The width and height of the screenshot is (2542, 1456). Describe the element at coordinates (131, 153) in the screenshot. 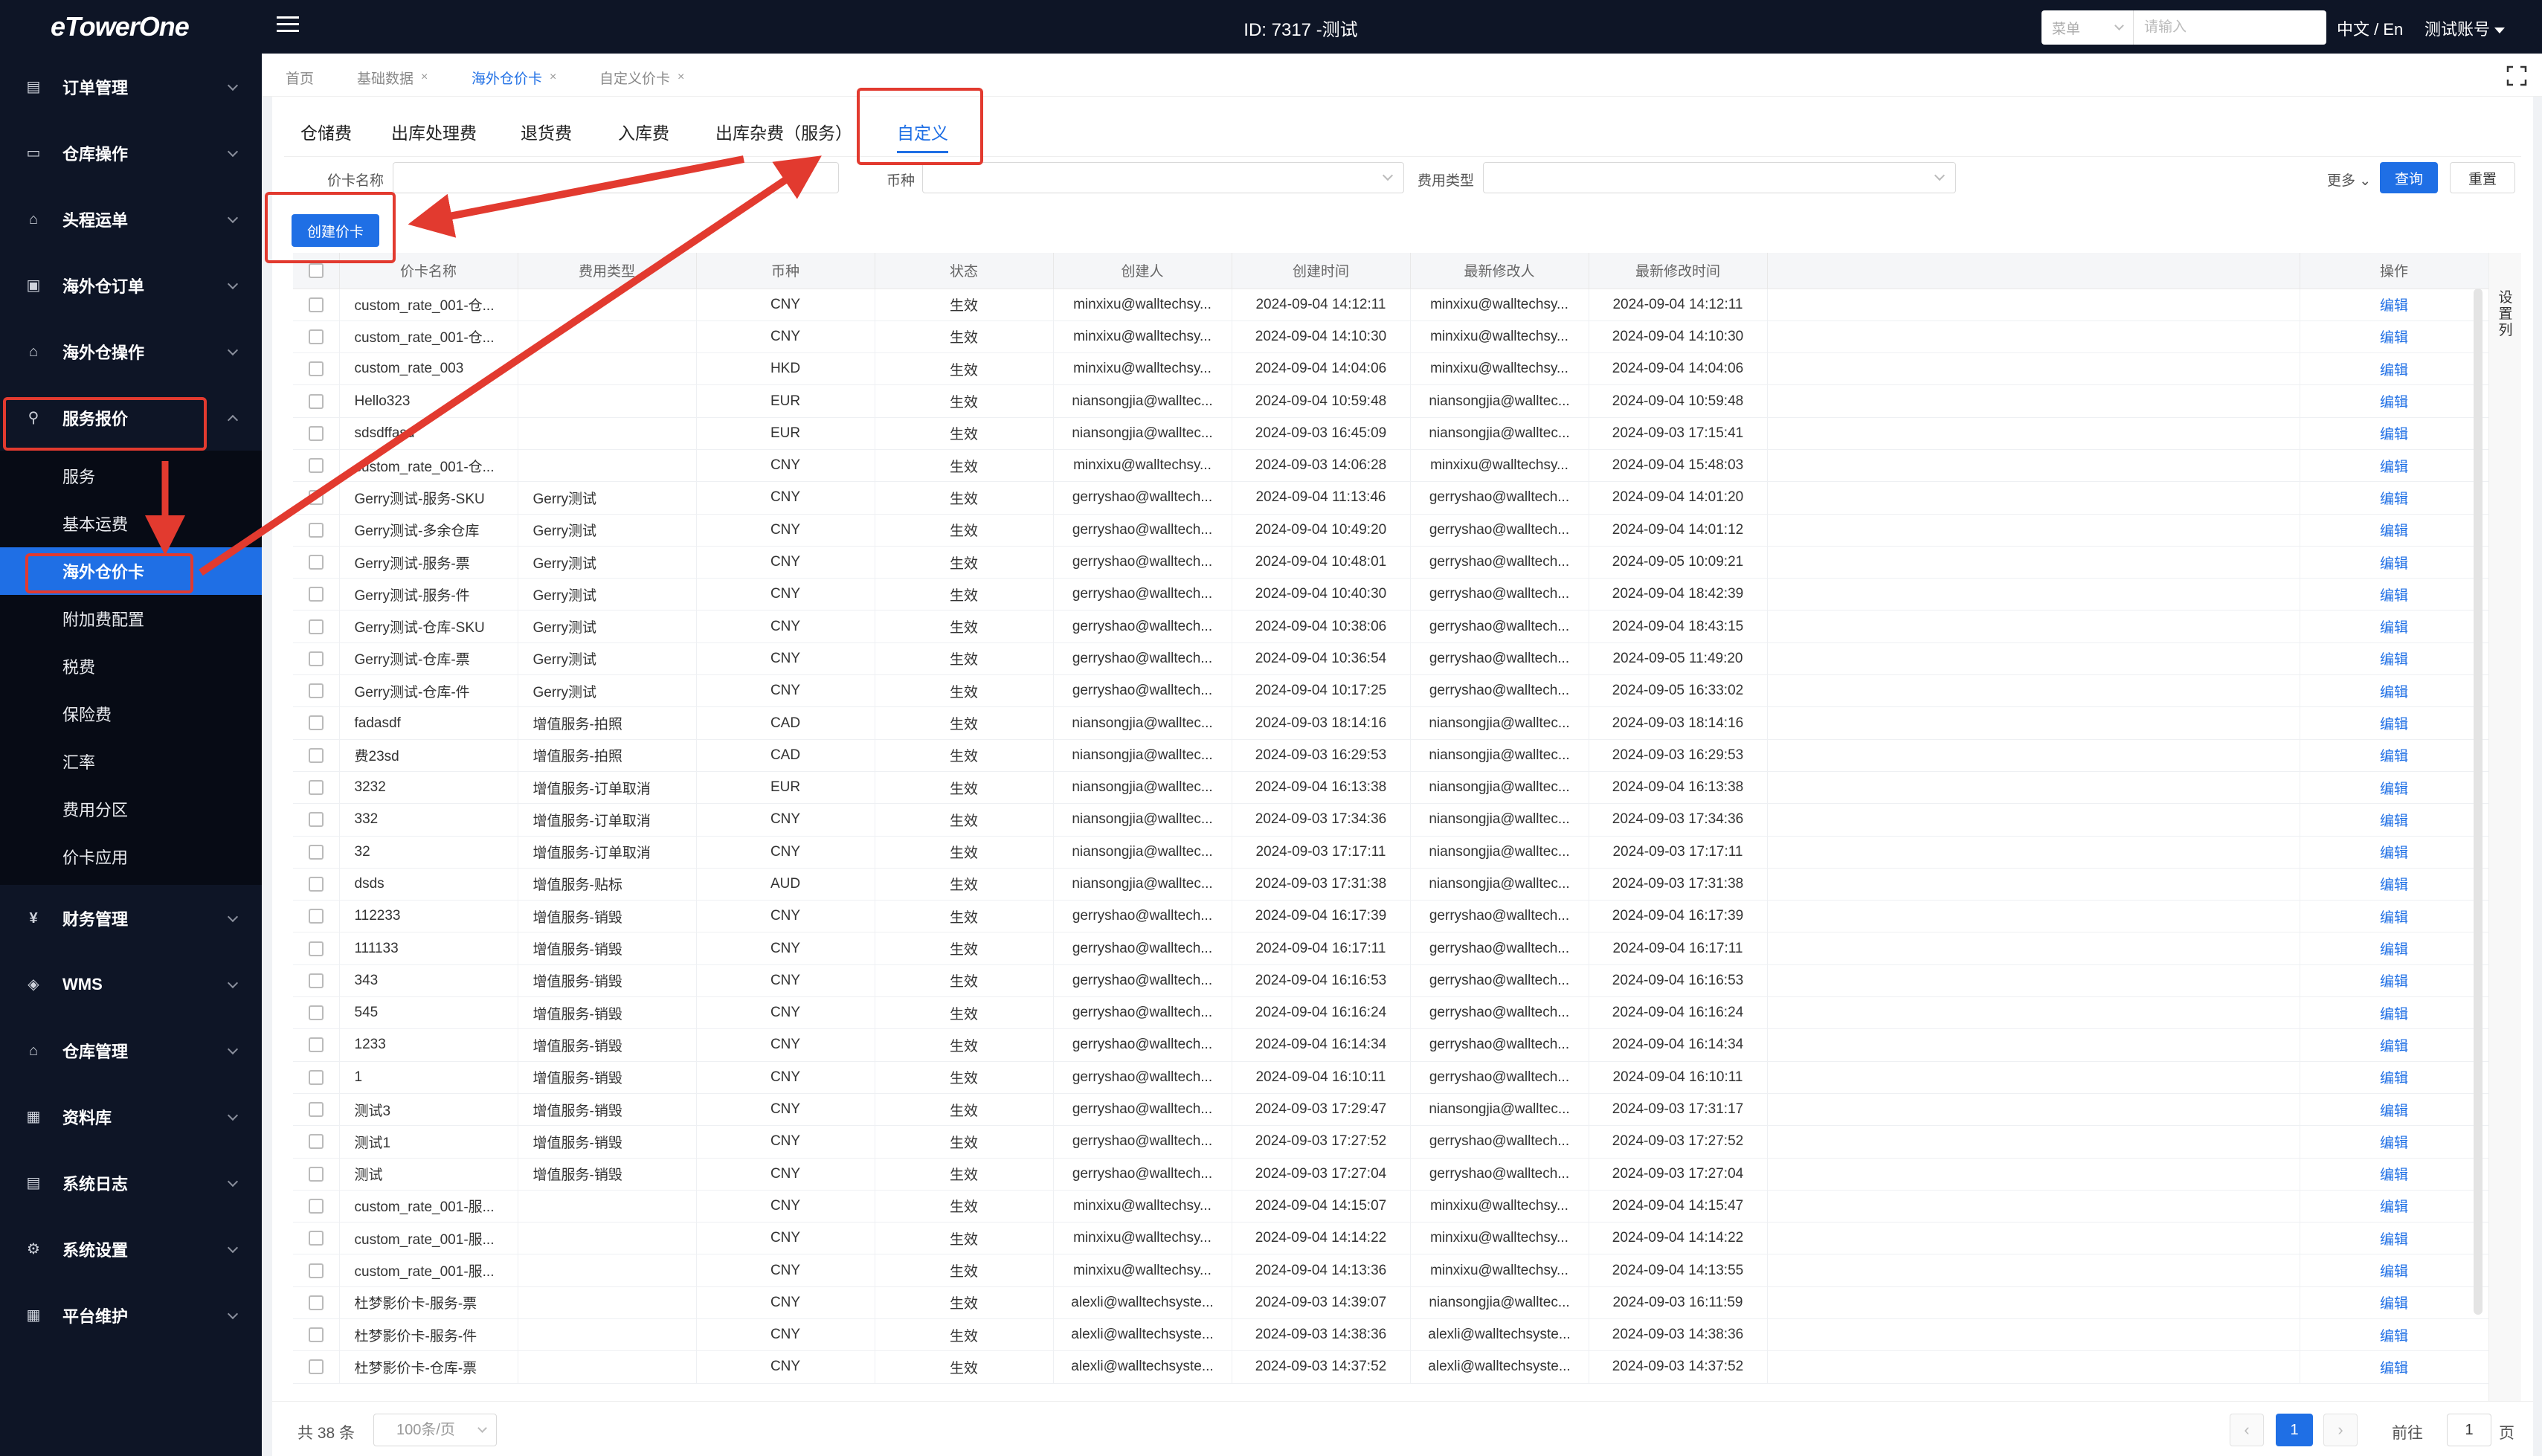

I see `sidebar-group-1: ▭ 仓库操作` at that location.